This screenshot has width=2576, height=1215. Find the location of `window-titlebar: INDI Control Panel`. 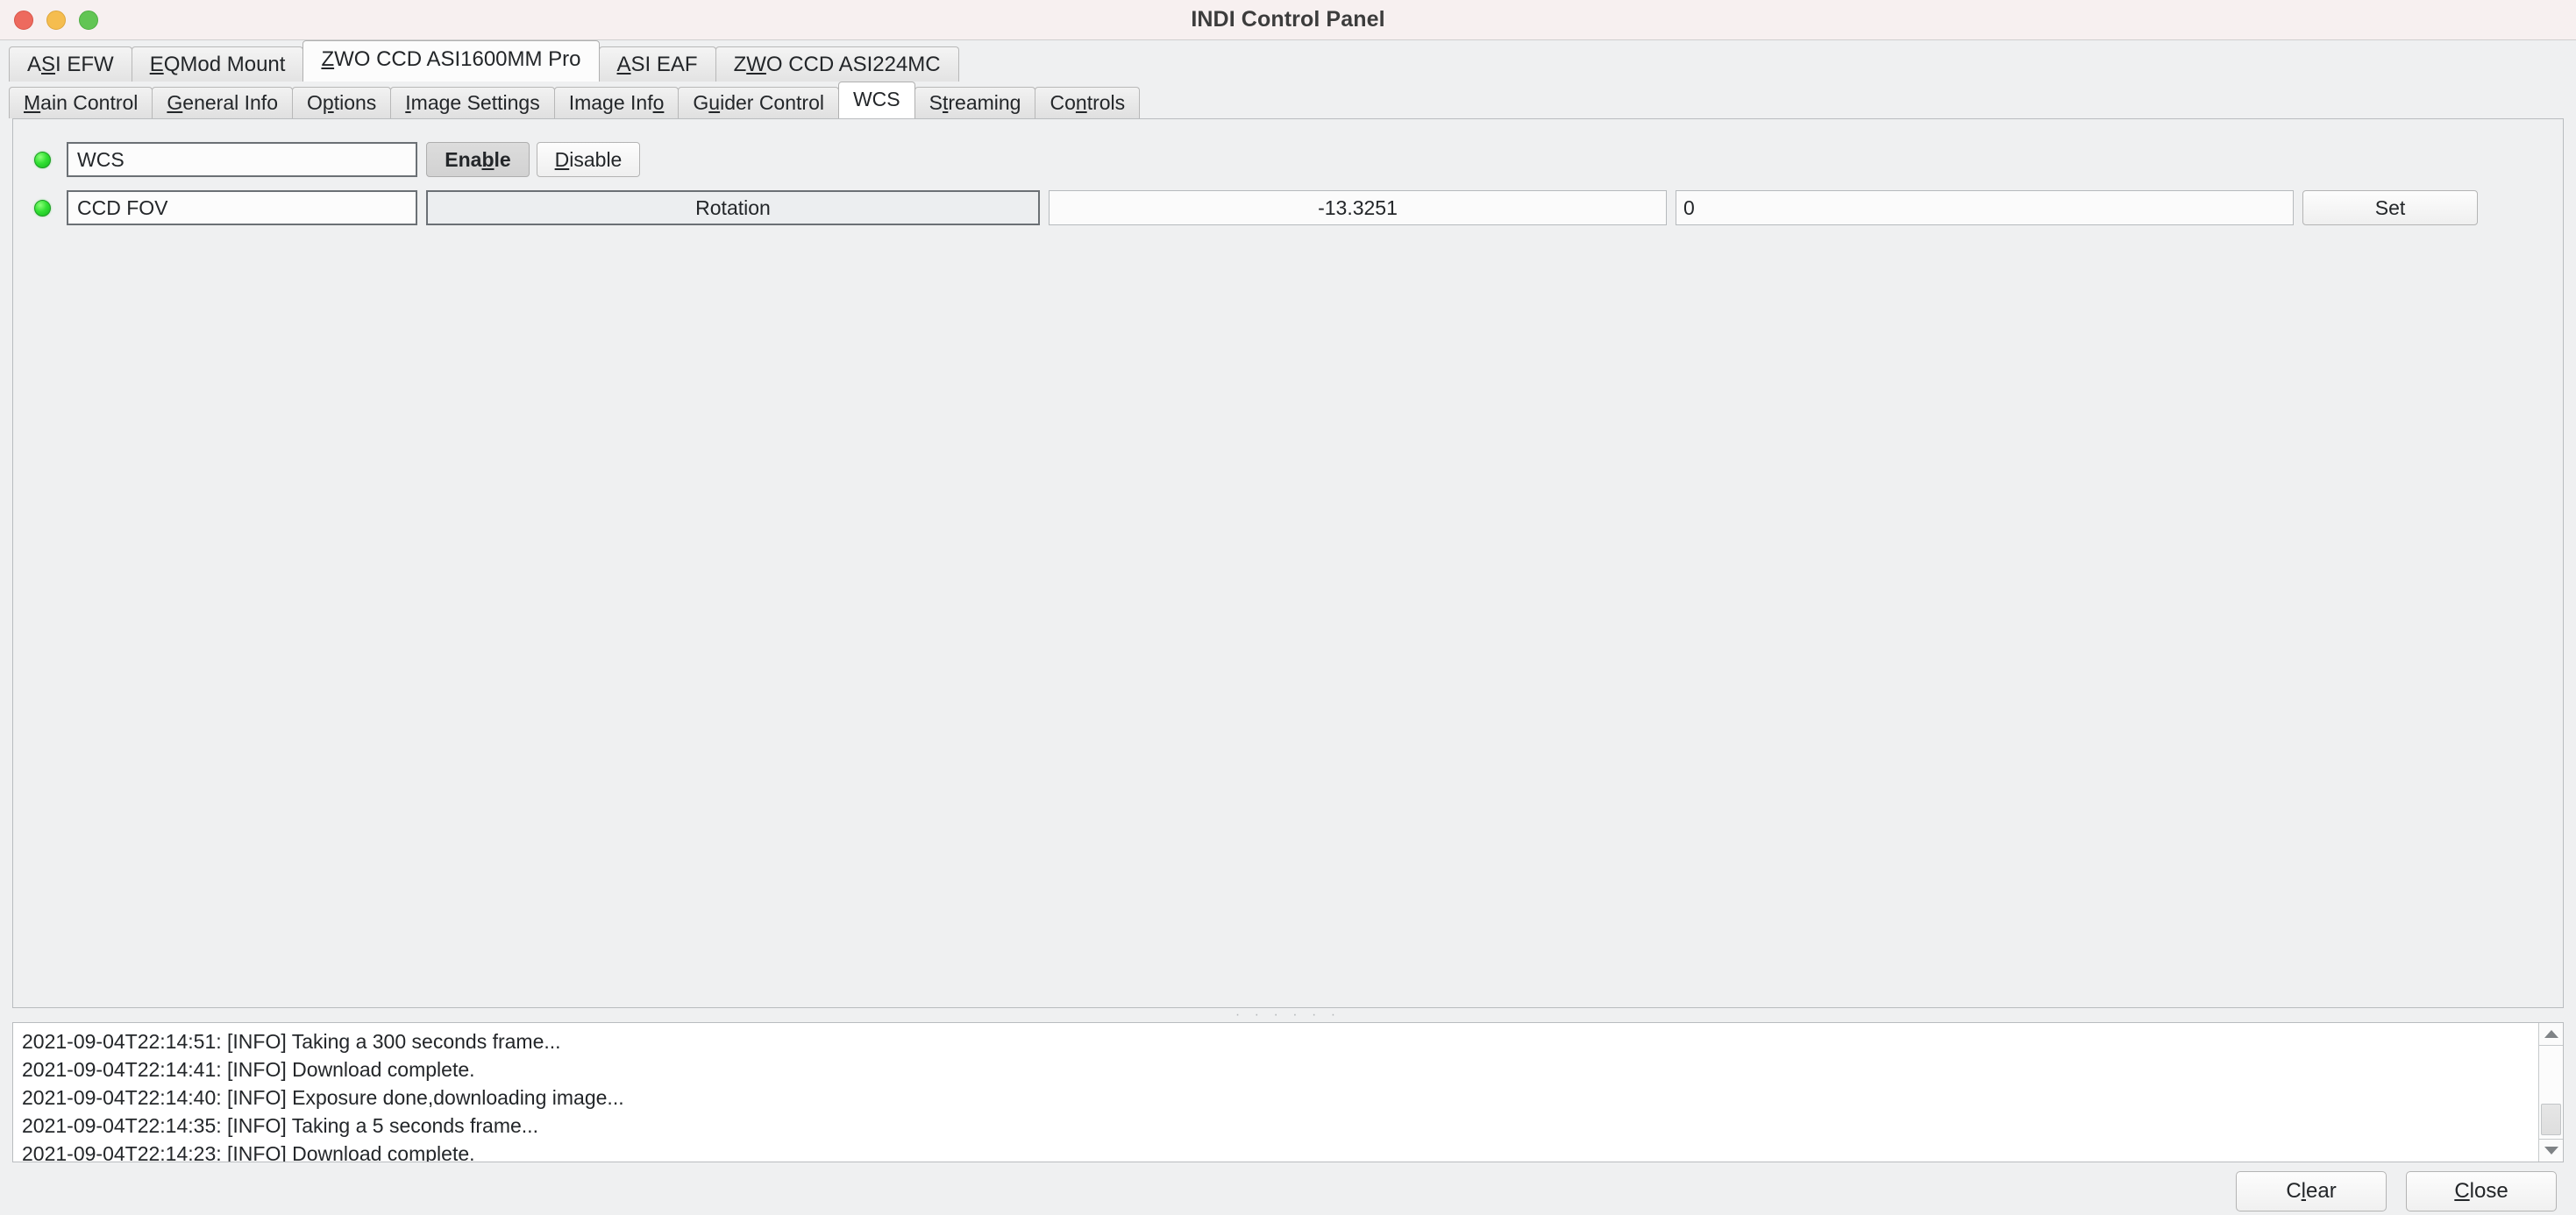

window-titlebar: INDI Control Panel is located at coordinates (1288, 20).